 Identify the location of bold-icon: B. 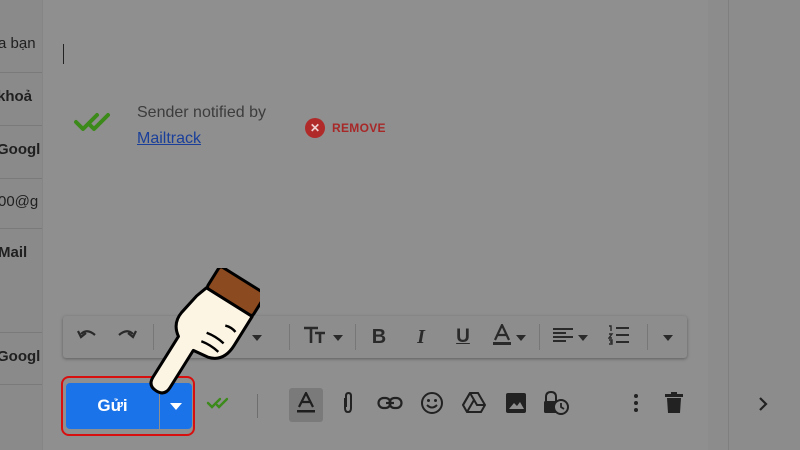
(379, 336).